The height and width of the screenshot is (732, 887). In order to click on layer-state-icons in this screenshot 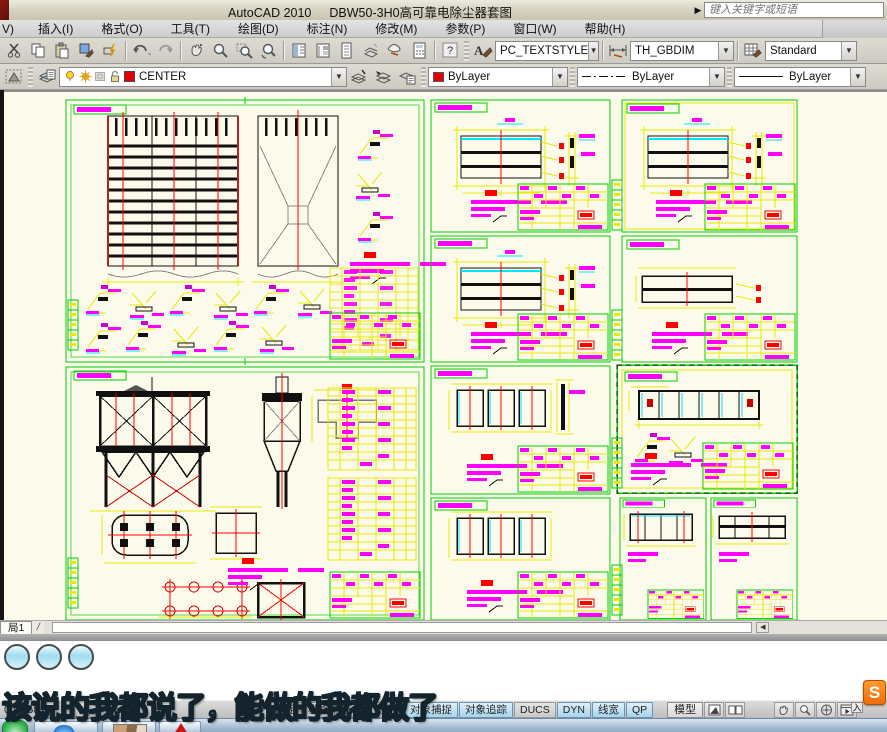, I will do `click(100, 76)`.